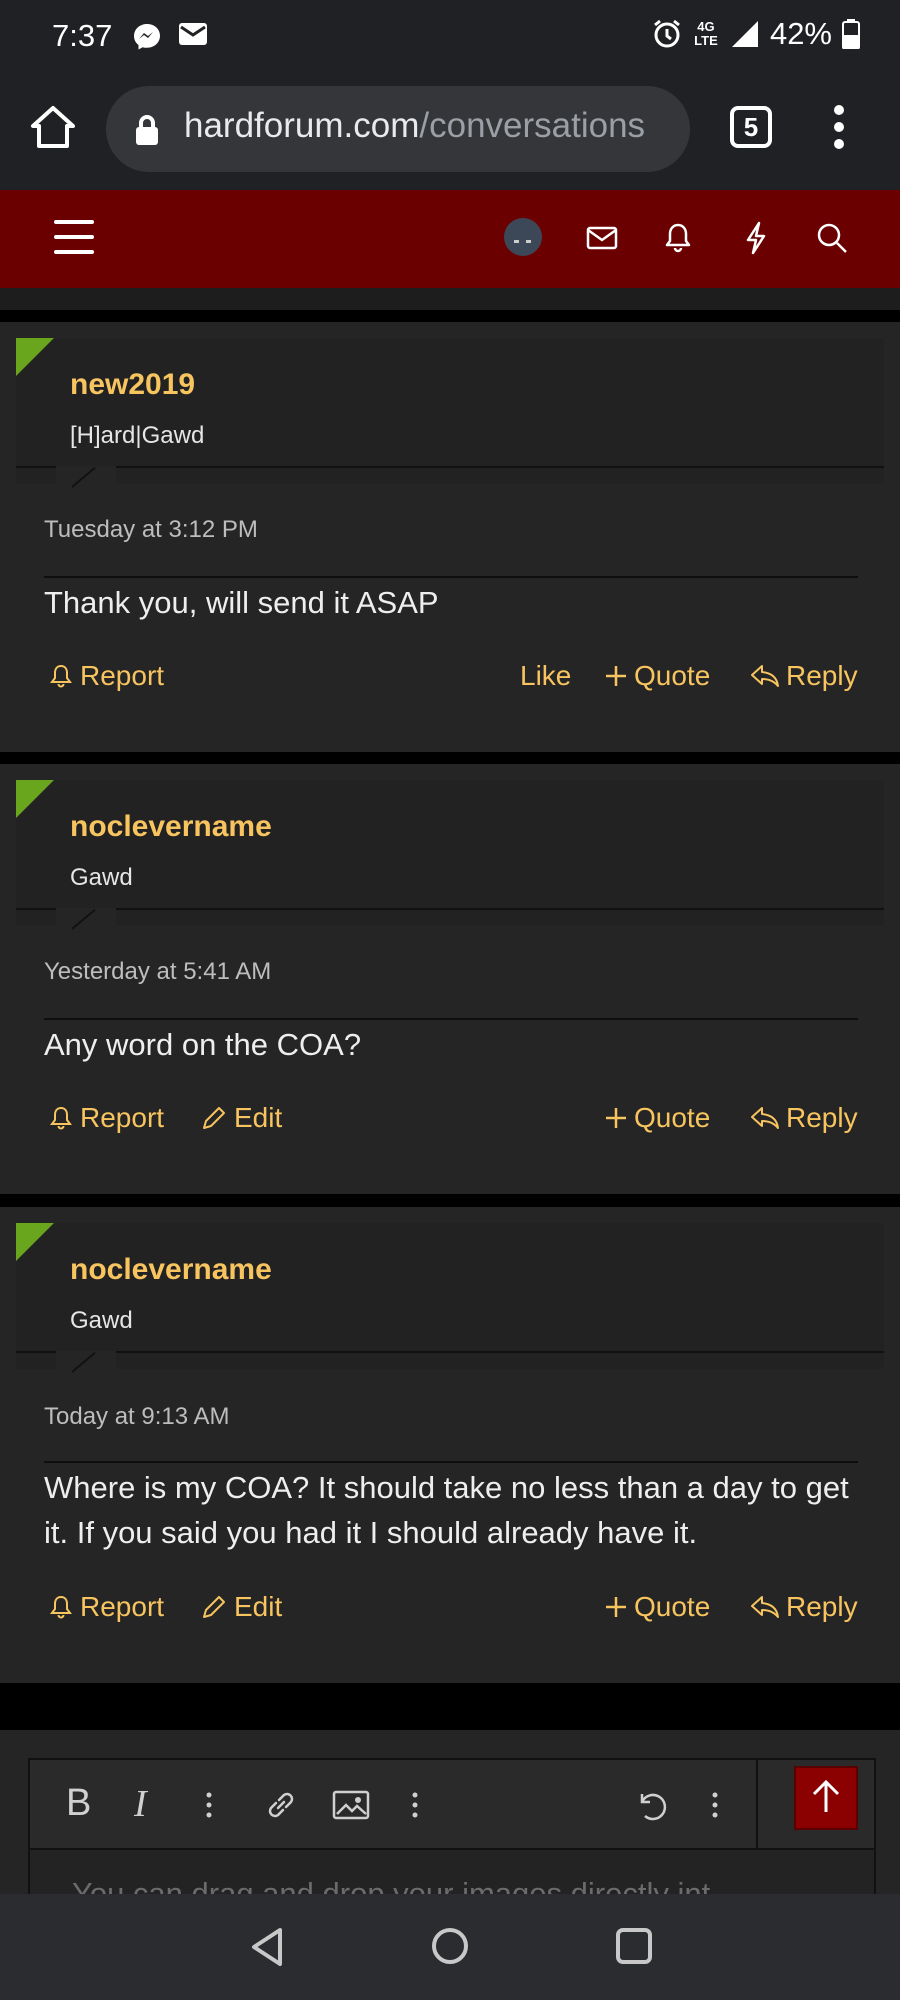 Image resolution: width=900 pixels, height=2000 pixels. What do you see at coordinates (744, 34) in the screenshot?
I see `signal-icon` at bounding box center [744, 34].